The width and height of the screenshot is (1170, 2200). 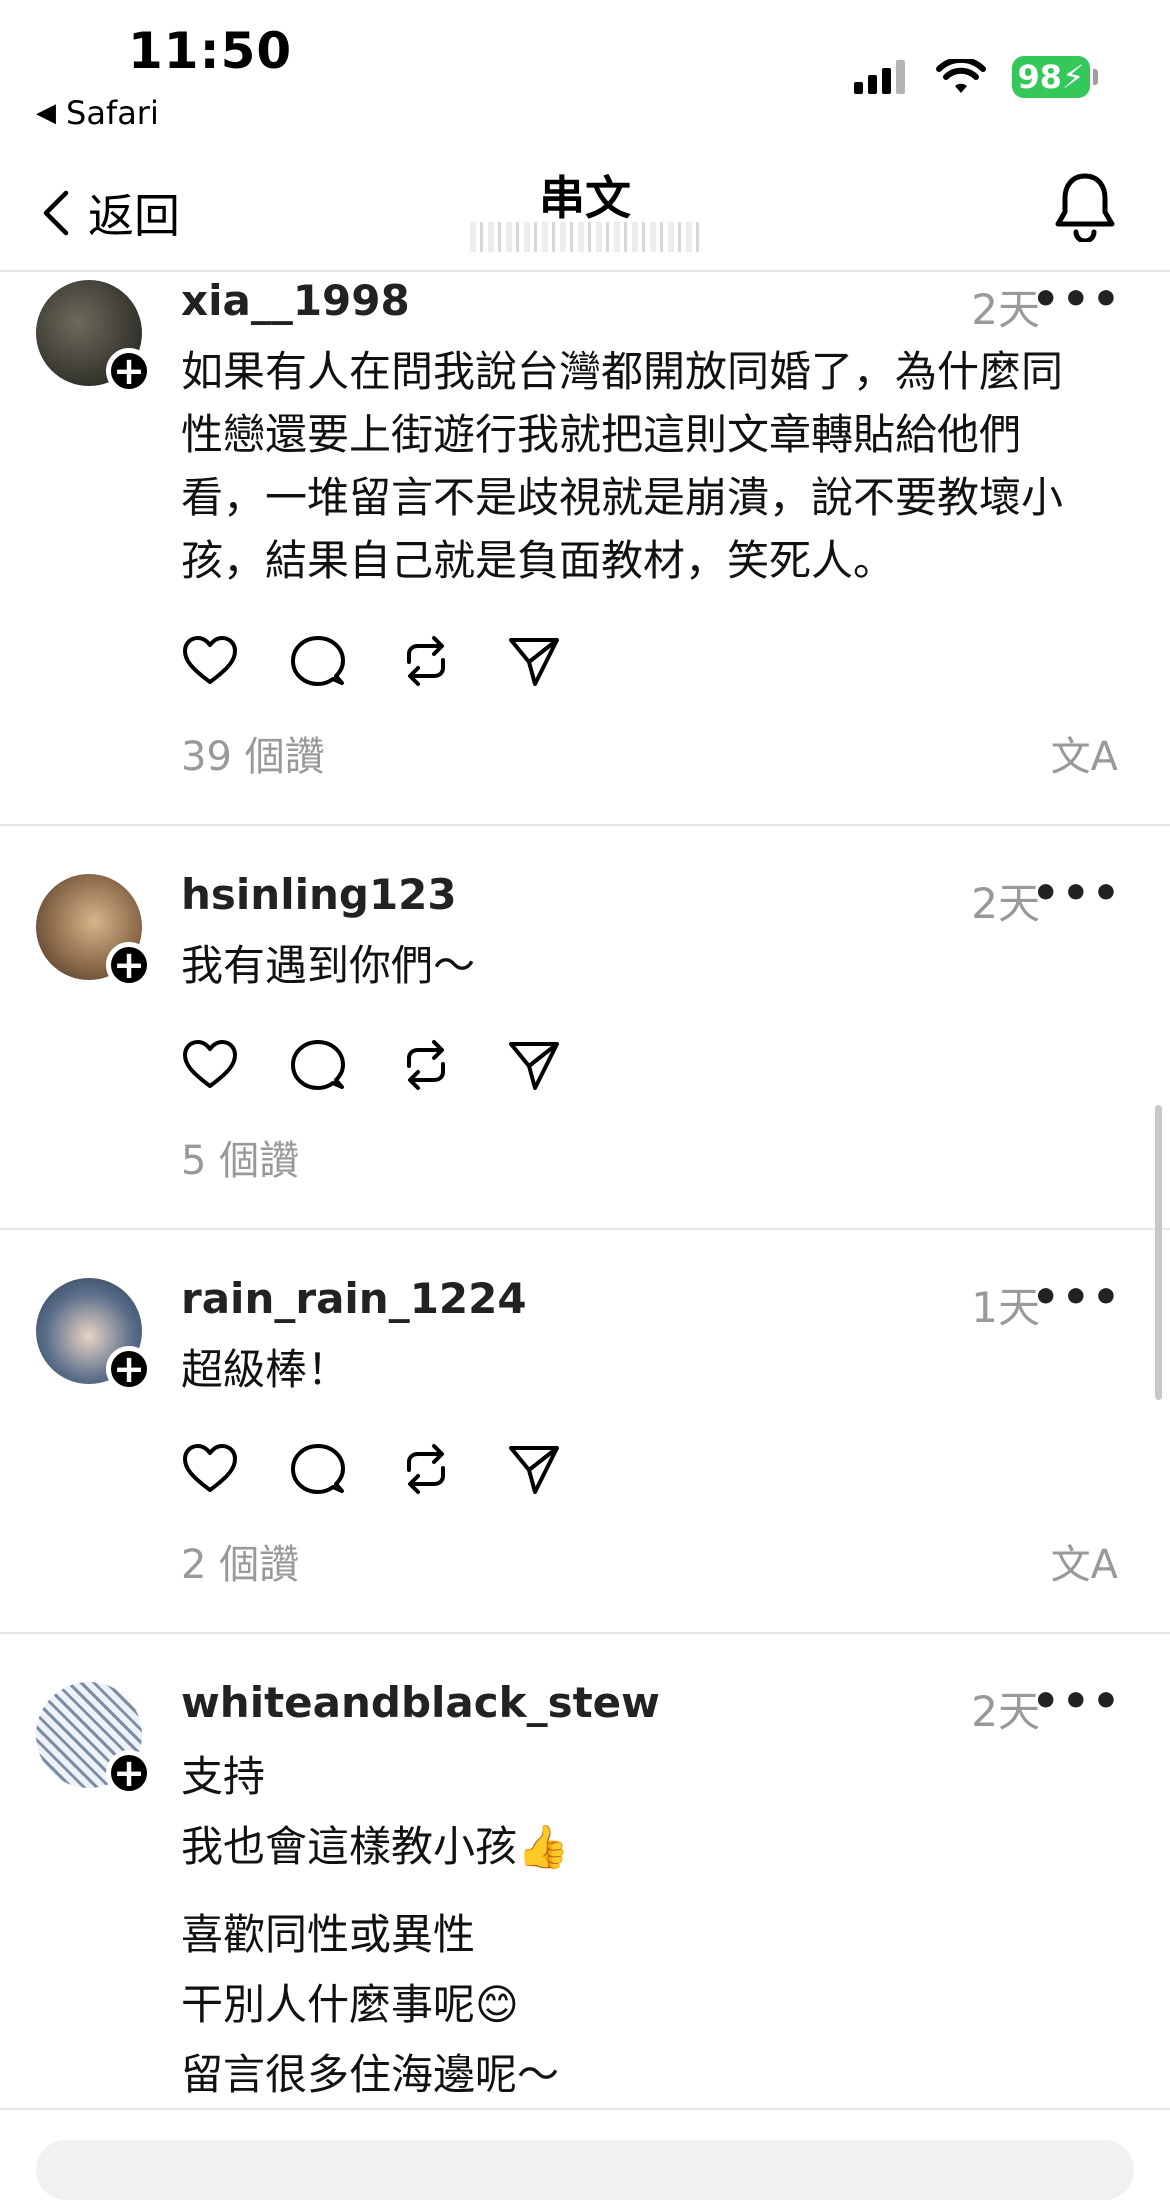 What do you see at coordinates (350, 2004) in the screenshot?
I see `text-line: 干別人什麼事呢😊` at bounding box center [350, 2004].